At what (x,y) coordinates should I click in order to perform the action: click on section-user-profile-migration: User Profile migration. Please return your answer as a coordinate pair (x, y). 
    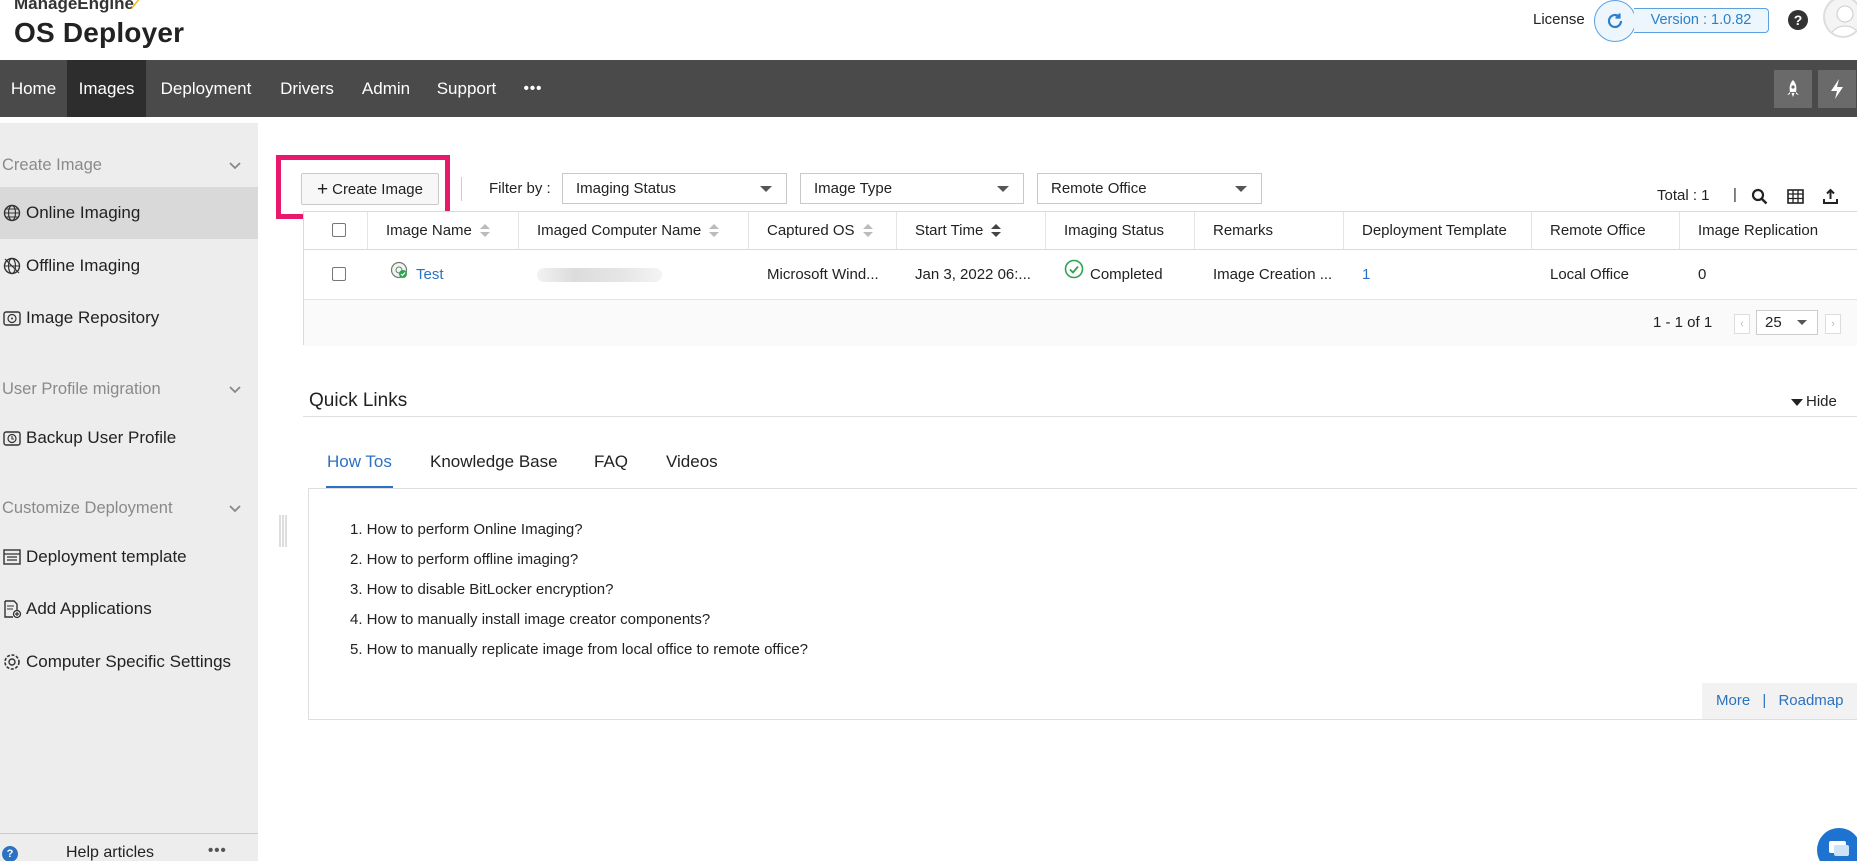
    Looking at the image, I should click on (81, 389).